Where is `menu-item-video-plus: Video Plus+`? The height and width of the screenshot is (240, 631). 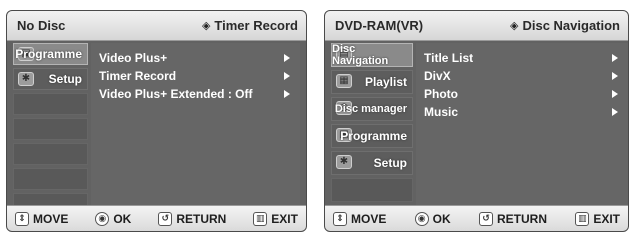
menu-item-video-plus: Video Plus+ is located at coordinates (195, 58).